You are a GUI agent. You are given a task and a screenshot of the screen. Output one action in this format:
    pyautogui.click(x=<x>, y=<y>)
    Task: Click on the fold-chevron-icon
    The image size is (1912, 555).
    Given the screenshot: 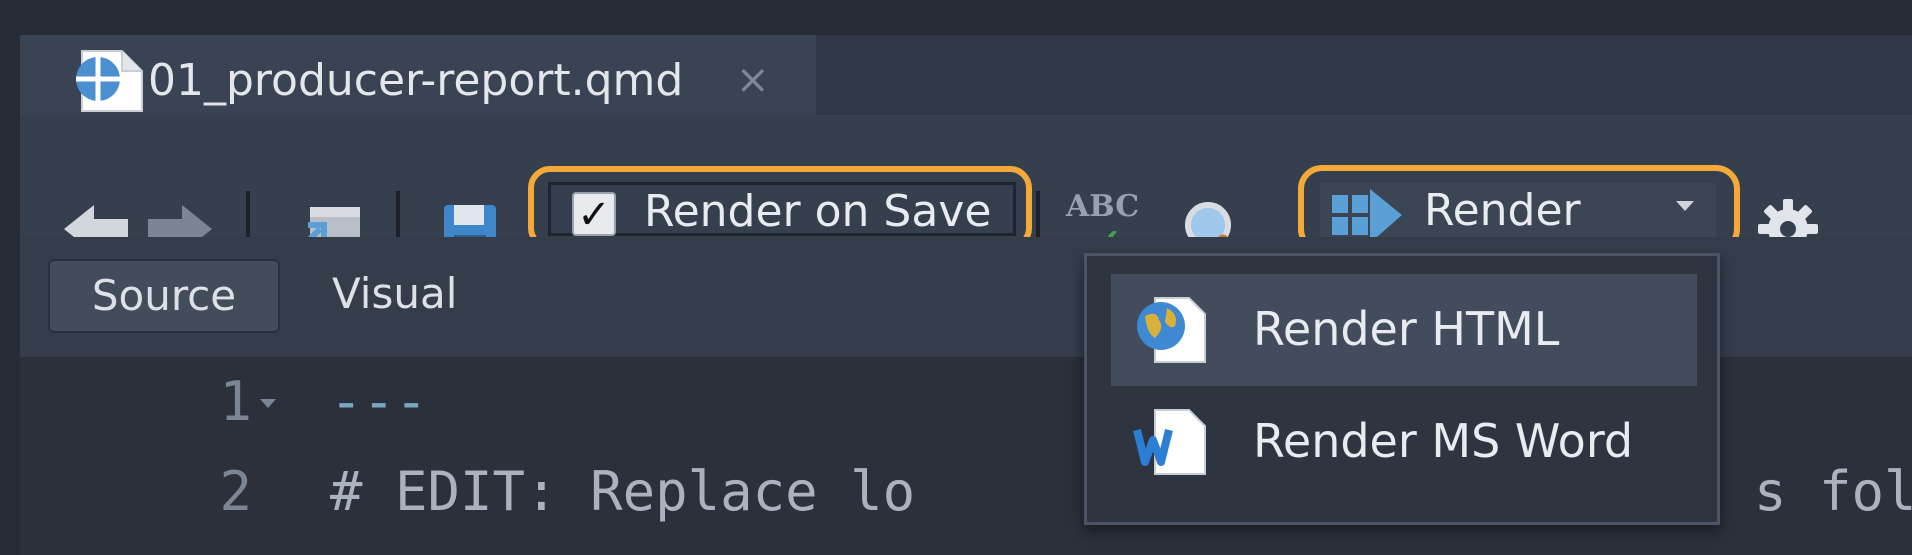 What is the action you would take?
    pyautogui.click(x=268, y=403)
    